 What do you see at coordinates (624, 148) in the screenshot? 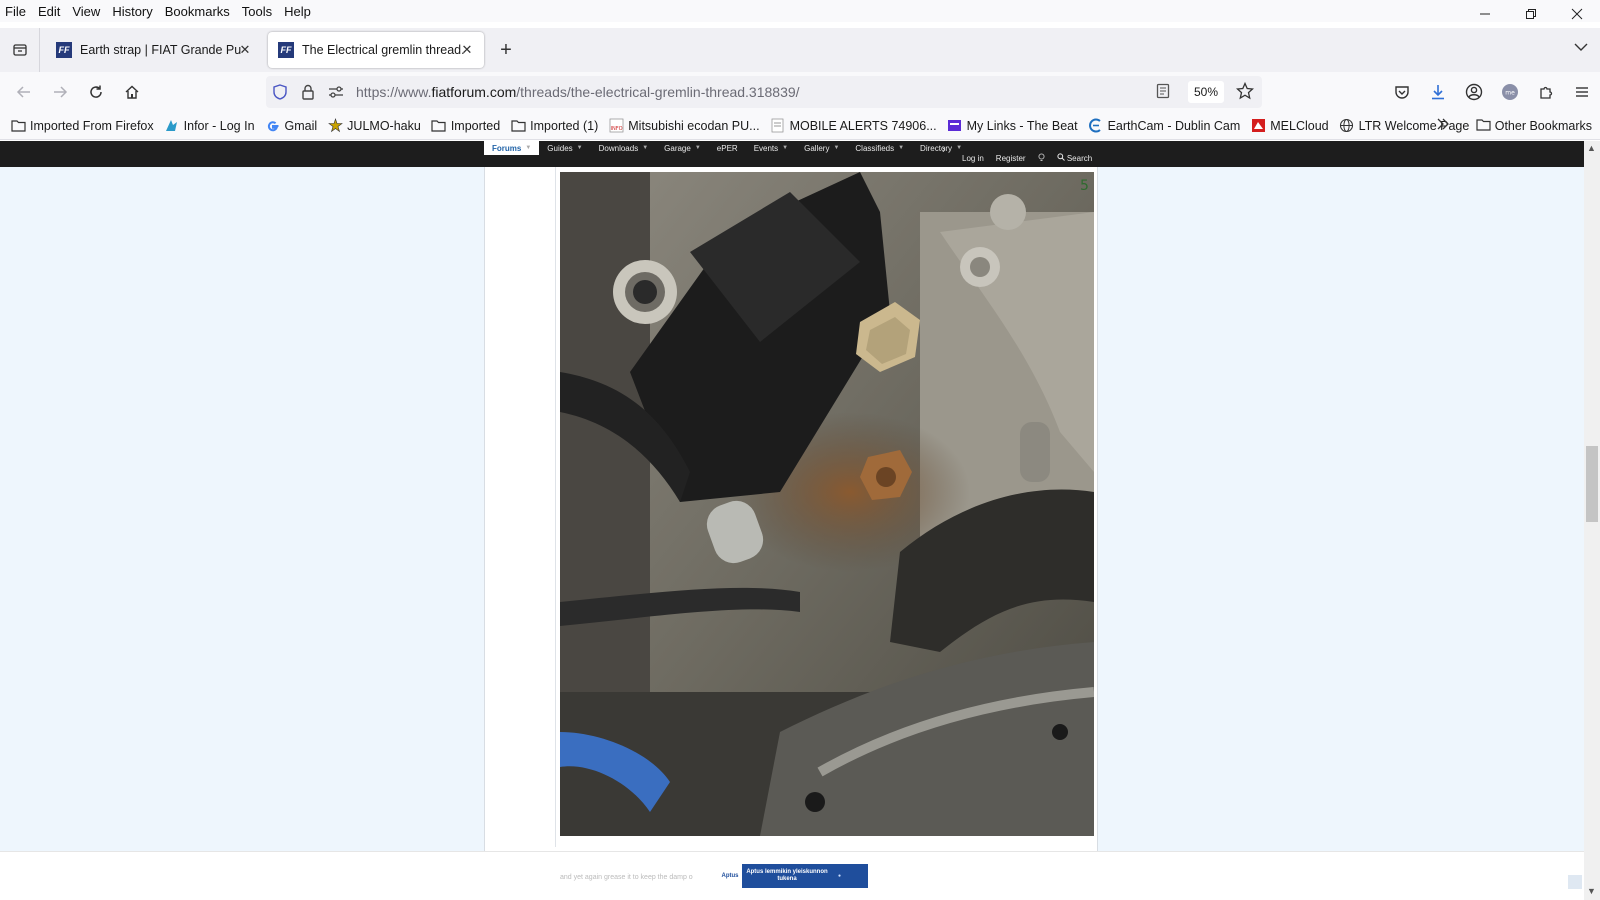
I see `nav-tab-downloads: Downloads ▼` at bounding box center [624, 148].